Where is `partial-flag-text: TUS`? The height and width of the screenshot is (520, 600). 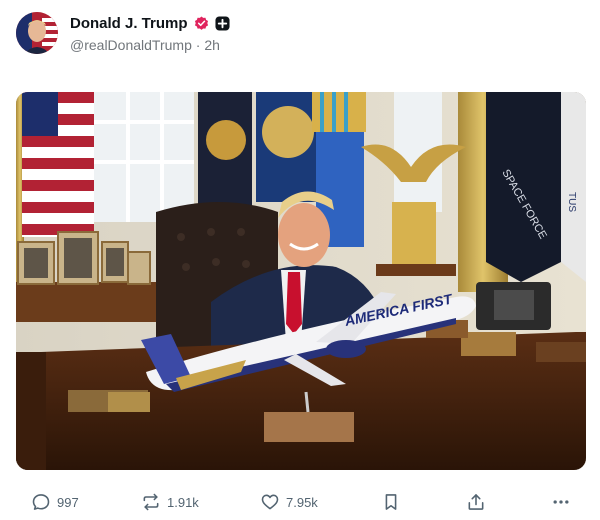
partial-flag-text: TUS is located at coordinates (571, 202).